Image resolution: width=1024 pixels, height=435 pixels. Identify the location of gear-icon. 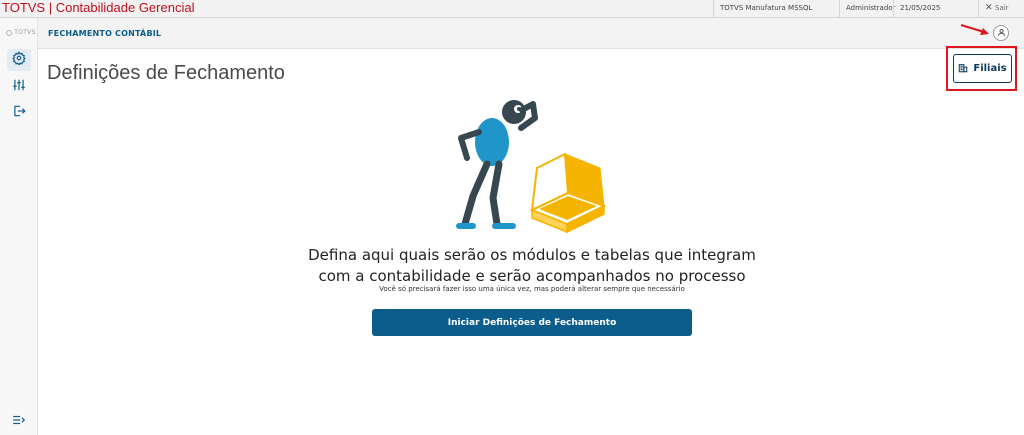
(19, 60).